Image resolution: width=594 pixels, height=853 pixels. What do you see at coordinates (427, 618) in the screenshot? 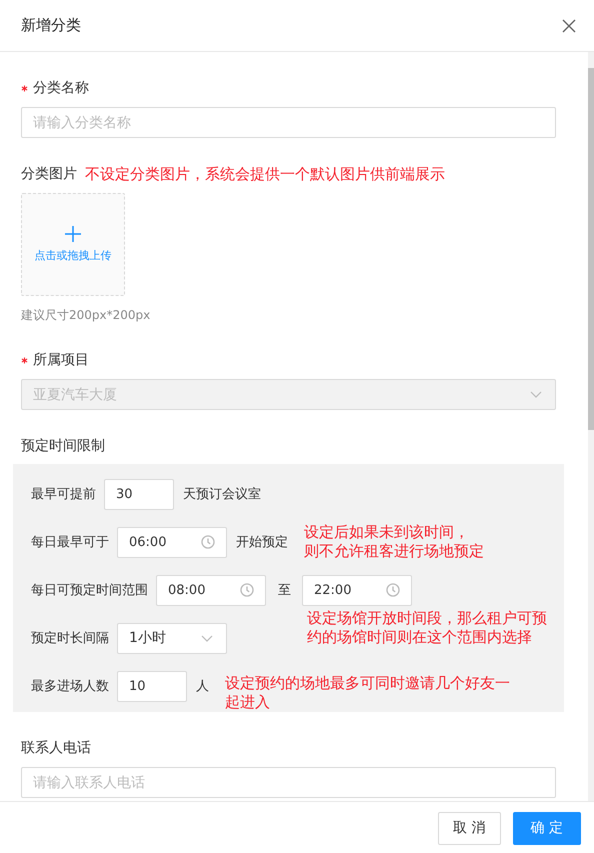
I see `annotation-text: 设定场馆开放时间段，那么租户可预` at bounding box center [427, 618].